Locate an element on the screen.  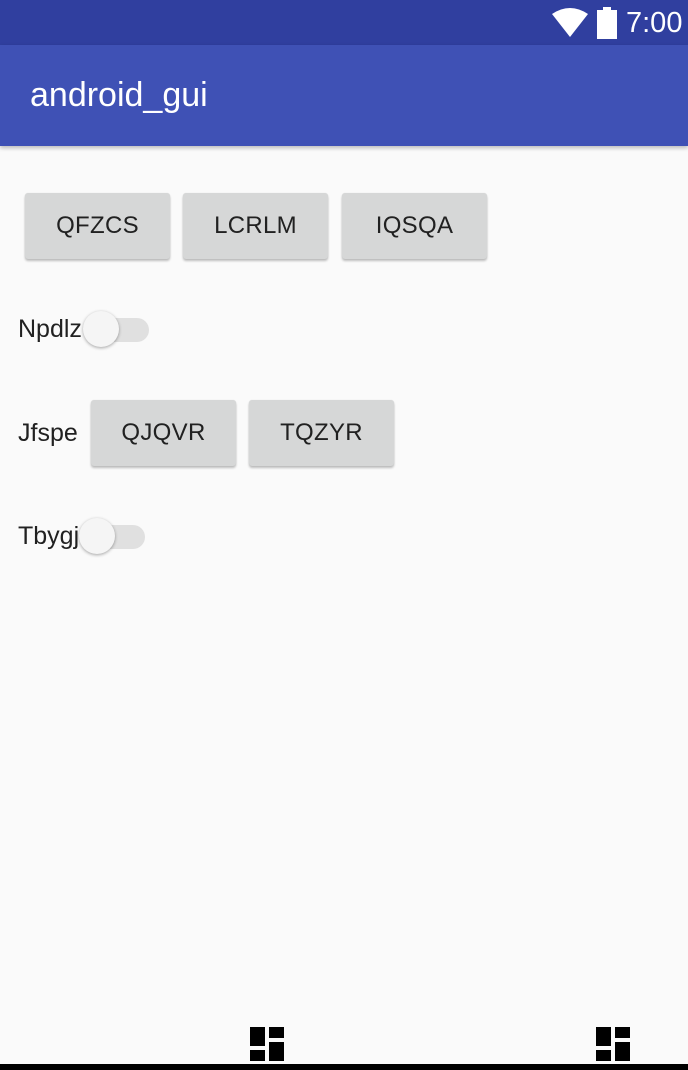
npdlz-switch is located at coordinates (118, 329).